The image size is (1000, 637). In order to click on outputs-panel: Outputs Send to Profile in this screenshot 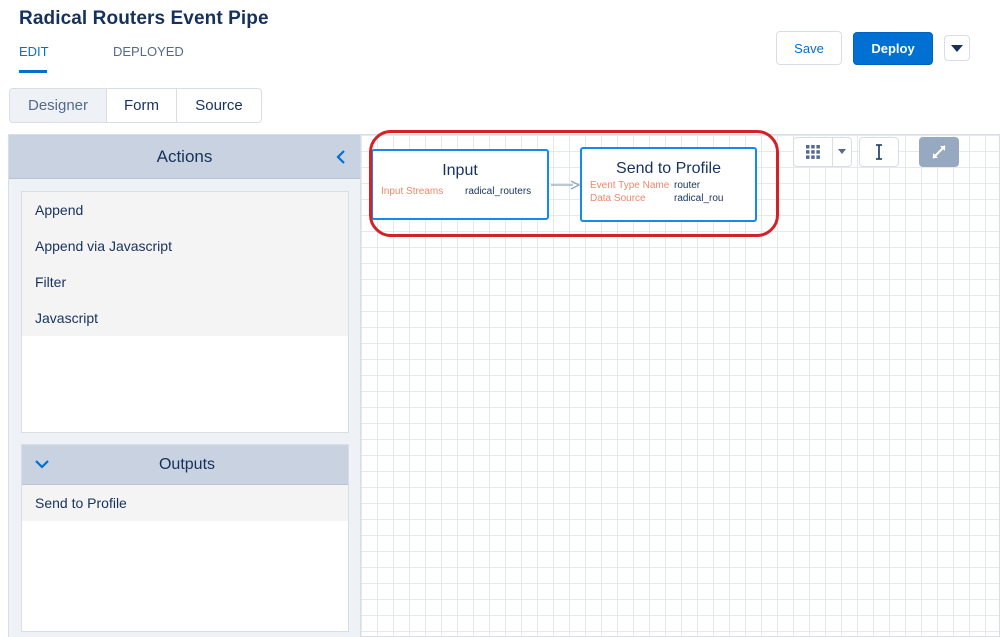, I will do `click(185, 538)`.